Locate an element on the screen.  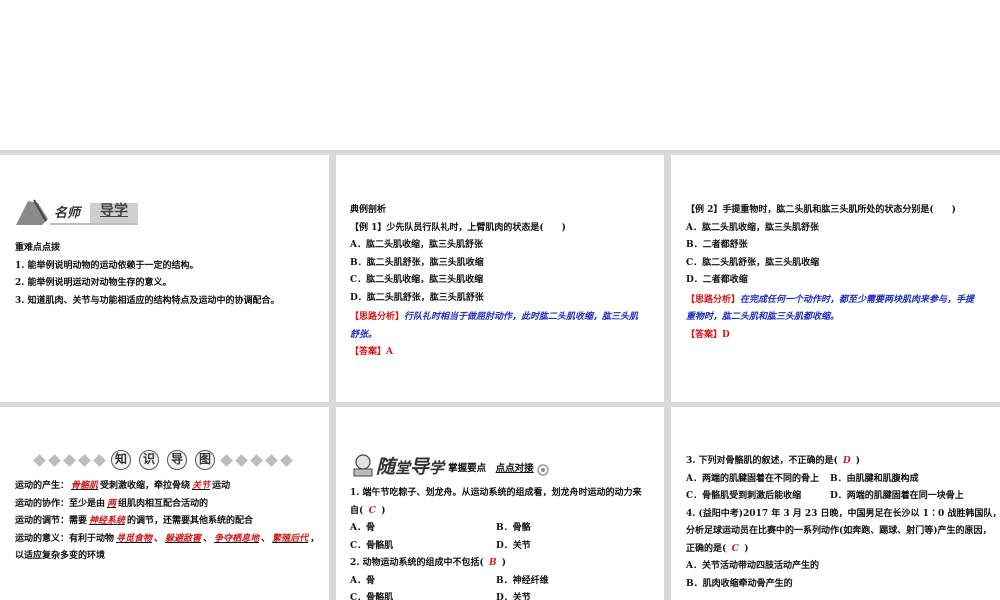
option-c: C．肱二头肌舒张，肱三头肌收缩 is located at coordinates (753, 262).